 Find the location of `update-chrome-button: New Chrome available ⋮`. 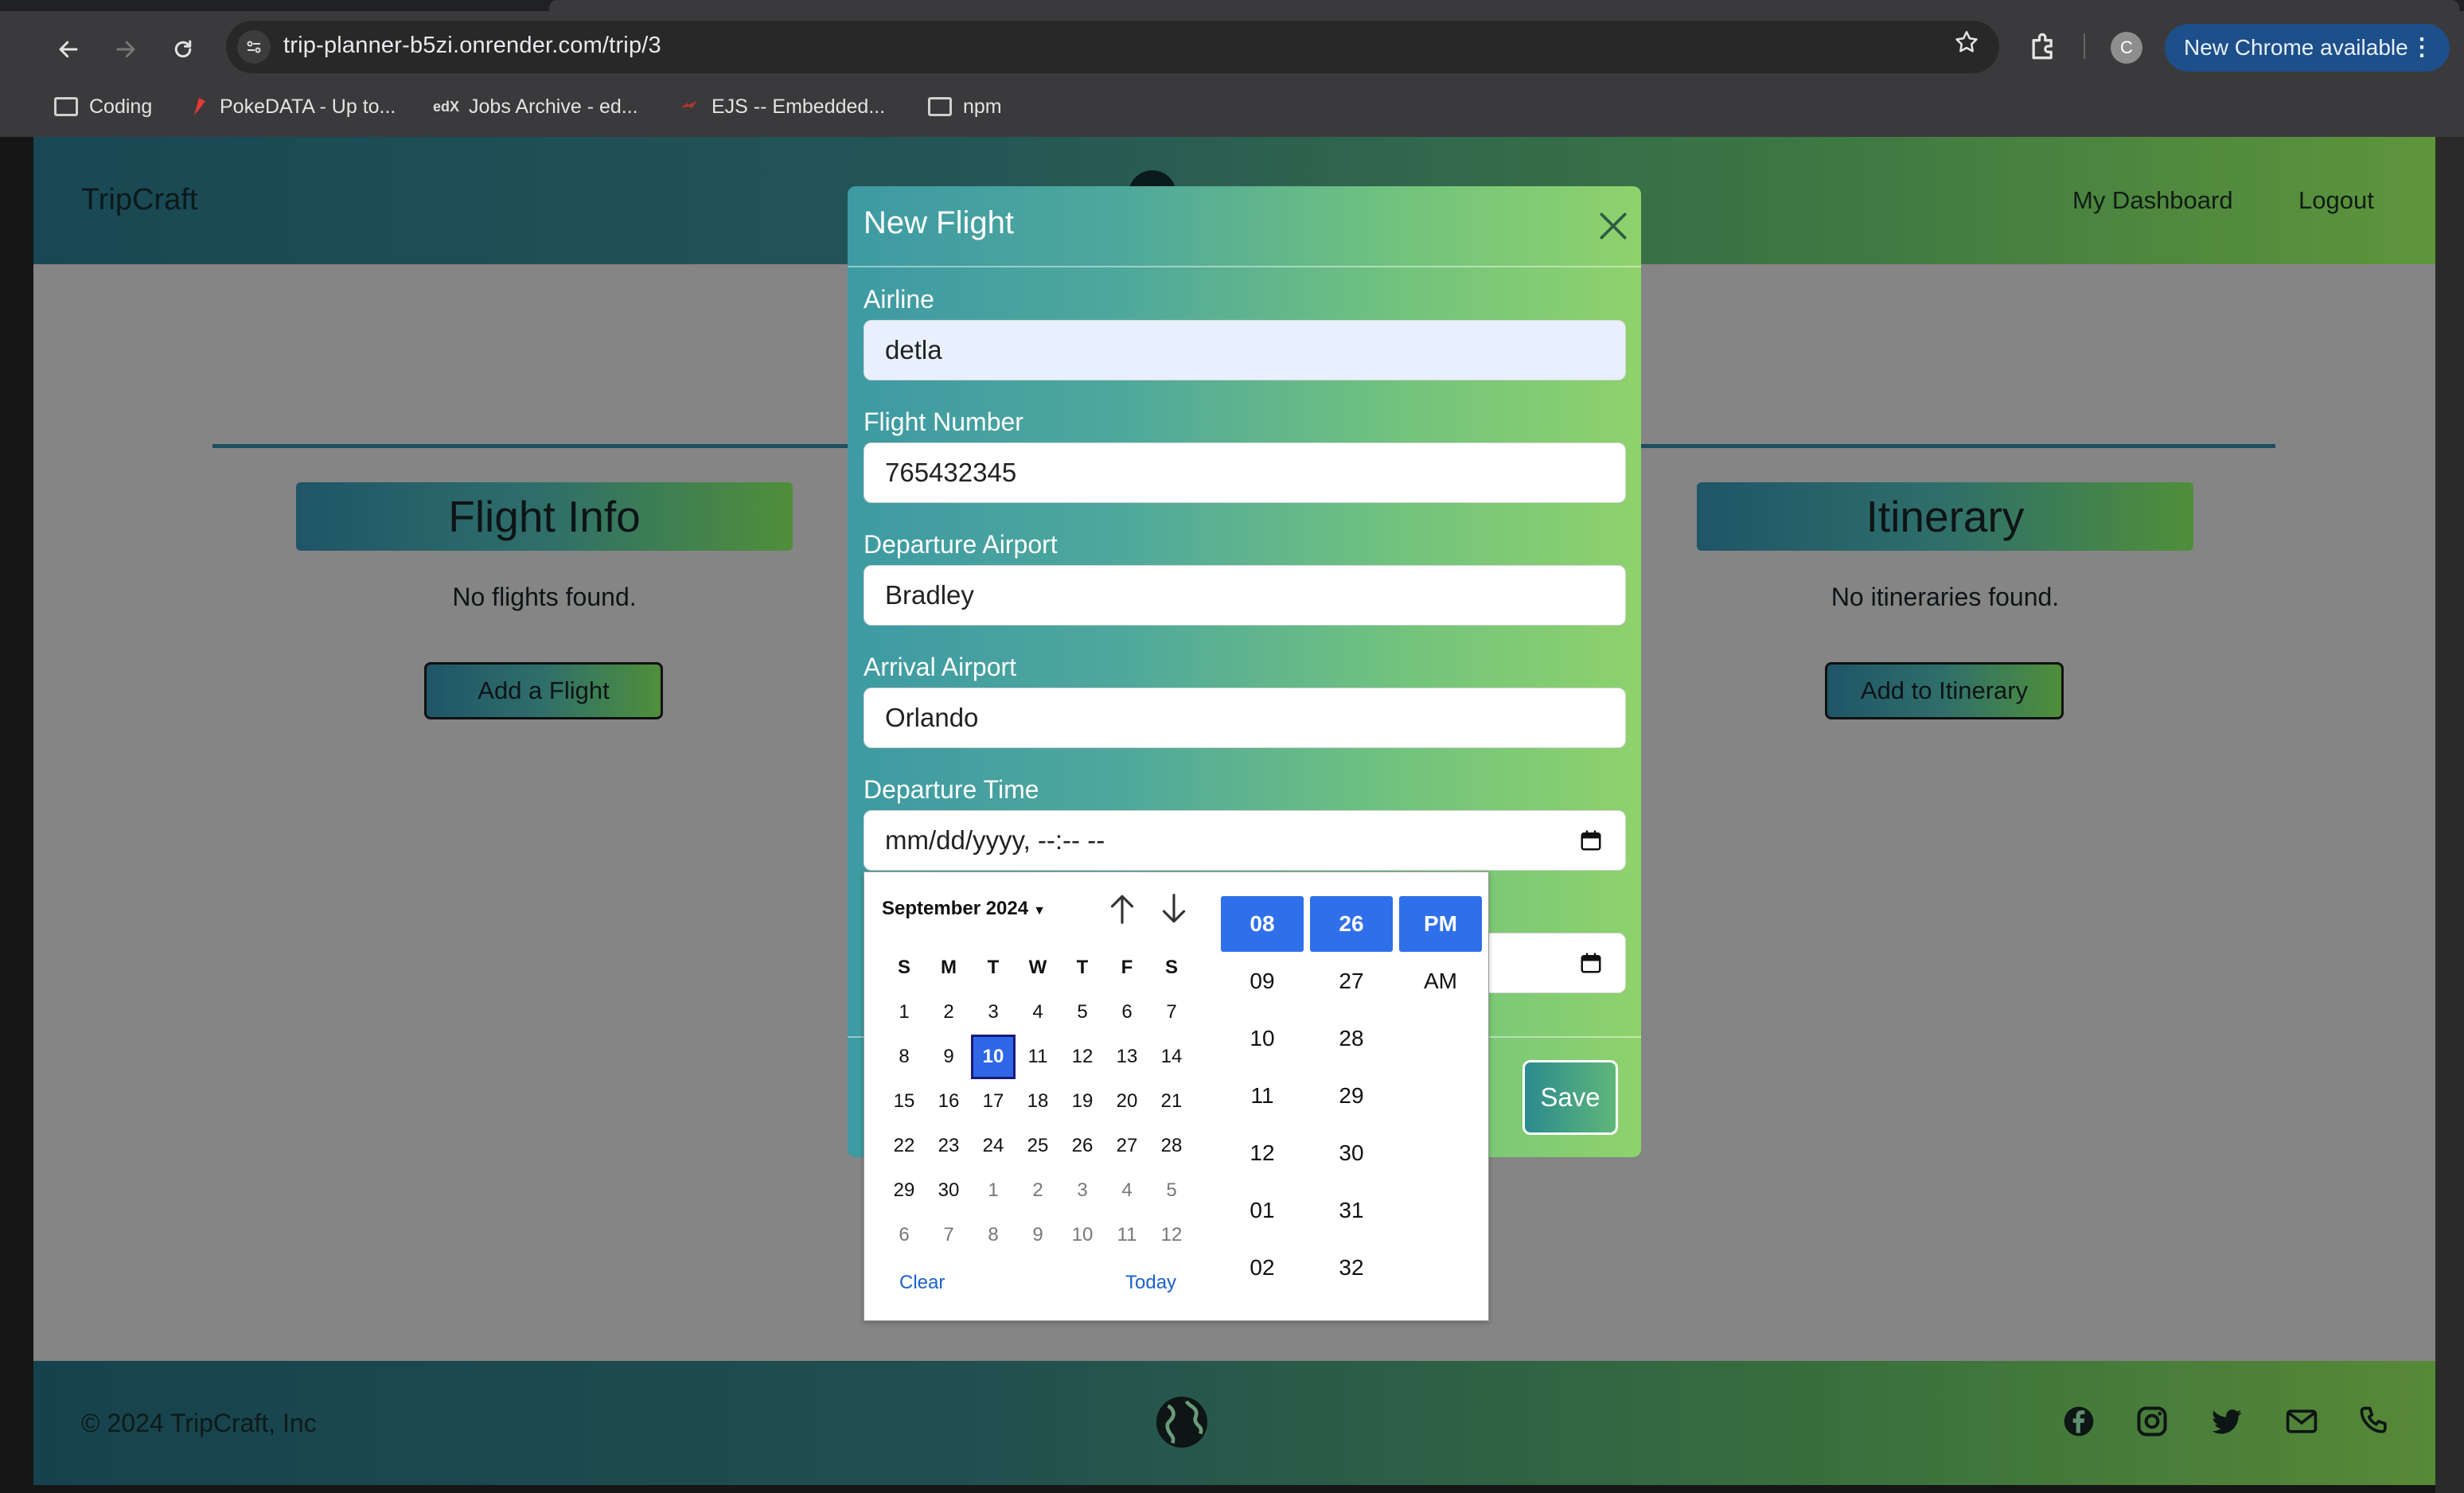

update-chrome-button: New Chrome available ⋮ is located at coordinates (2307, 48).